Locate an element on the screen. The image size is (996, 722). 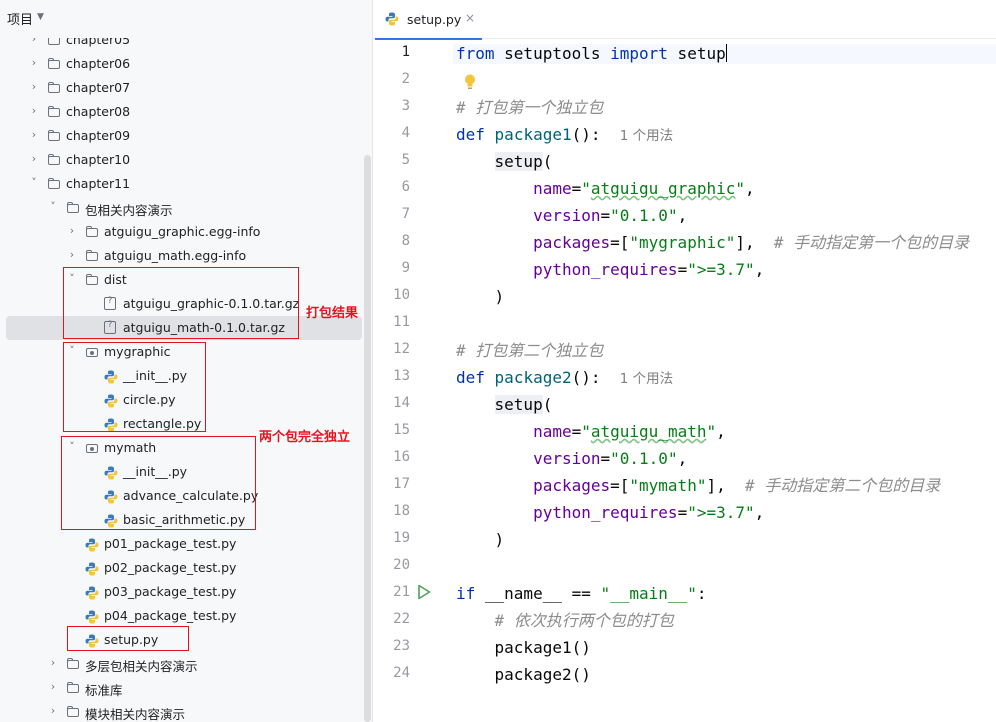
tree-item: › chapter07 is located at coordinates (181, 88).